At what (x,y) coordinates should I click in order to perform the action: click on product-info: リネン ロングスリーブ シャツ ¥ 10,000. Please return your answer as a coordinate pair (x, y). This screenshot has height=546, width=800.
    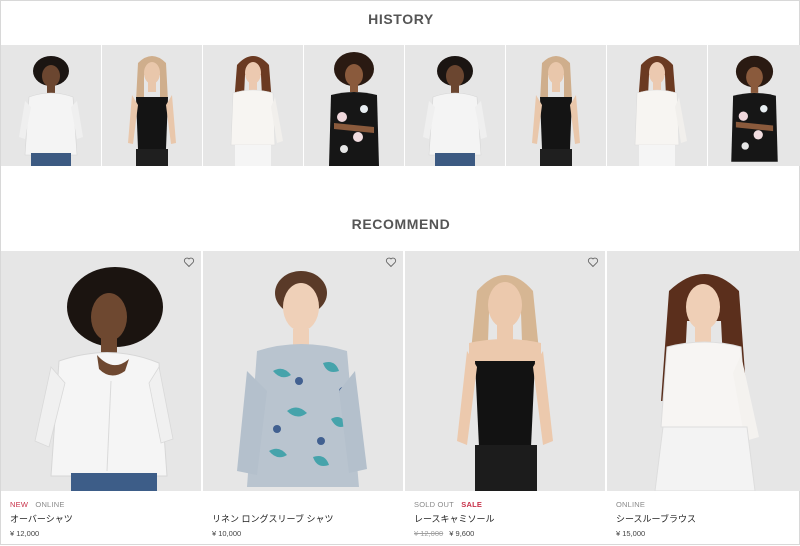
    Looking at the image, I should click on (303, 515).